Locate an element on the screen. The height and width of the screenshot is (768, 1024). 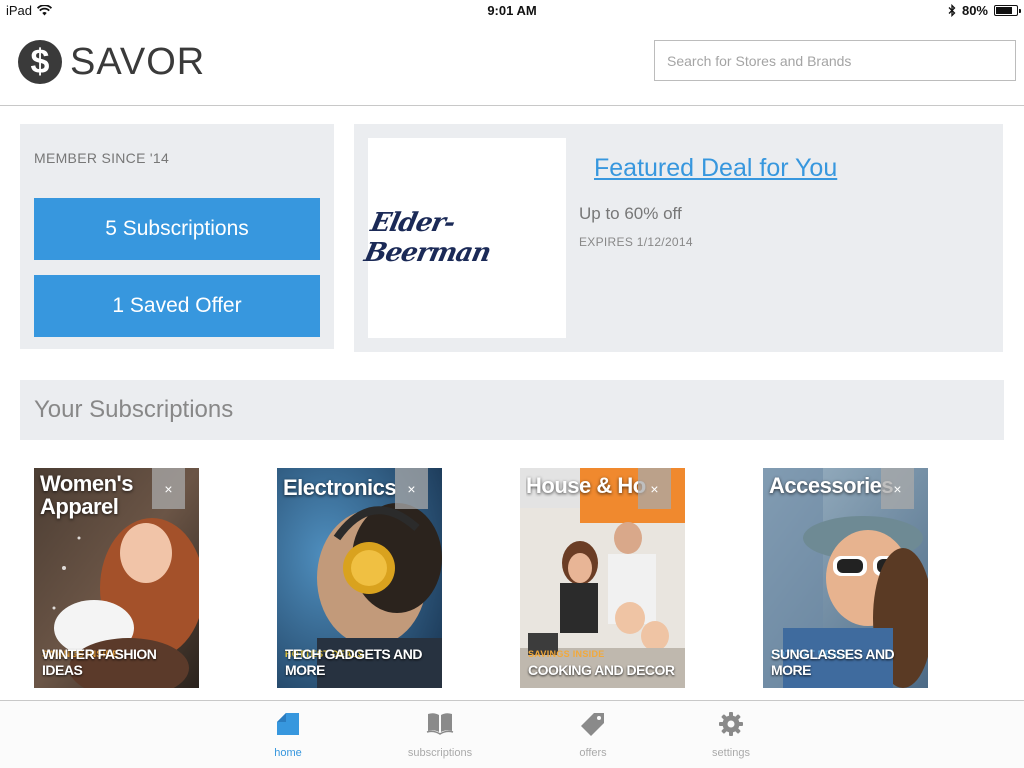
battery-fill is located at coordinates (1004, 10).